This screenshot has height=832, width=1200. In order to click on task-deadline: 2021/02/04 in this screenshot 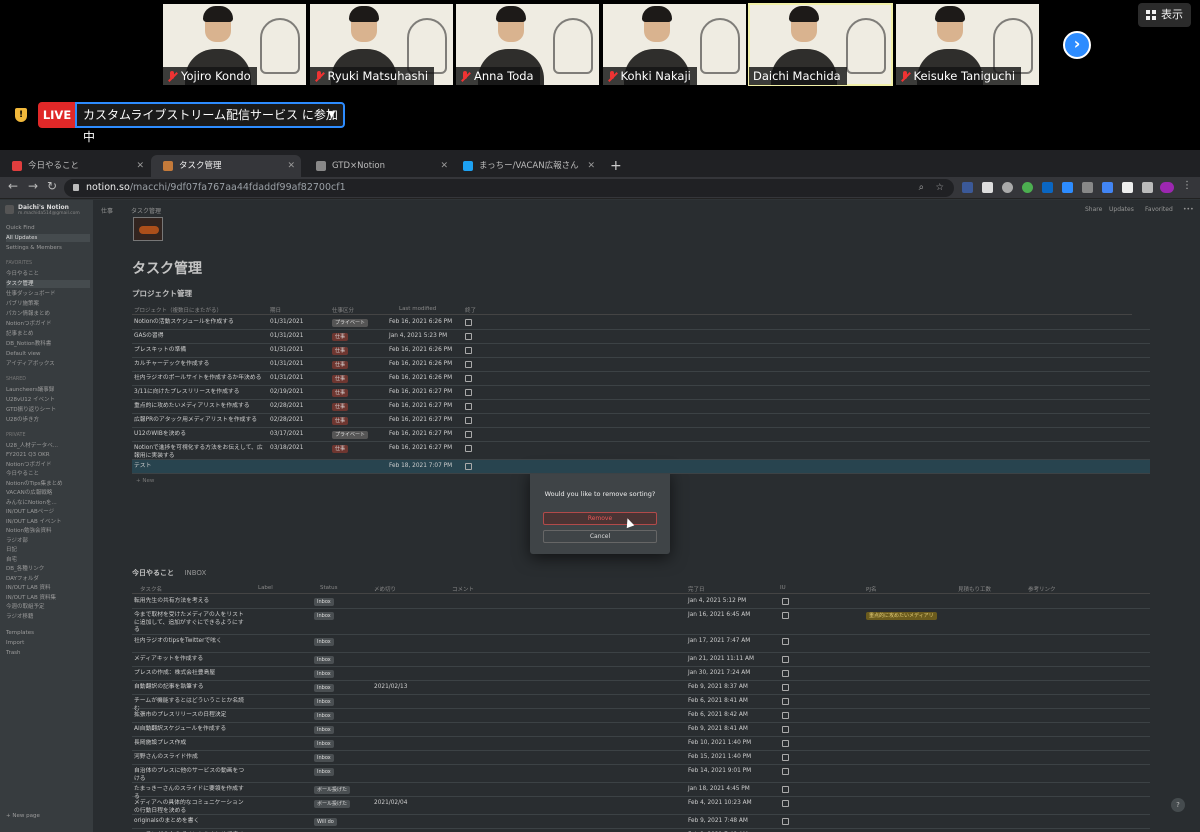, I will do `click(390, 803)`.